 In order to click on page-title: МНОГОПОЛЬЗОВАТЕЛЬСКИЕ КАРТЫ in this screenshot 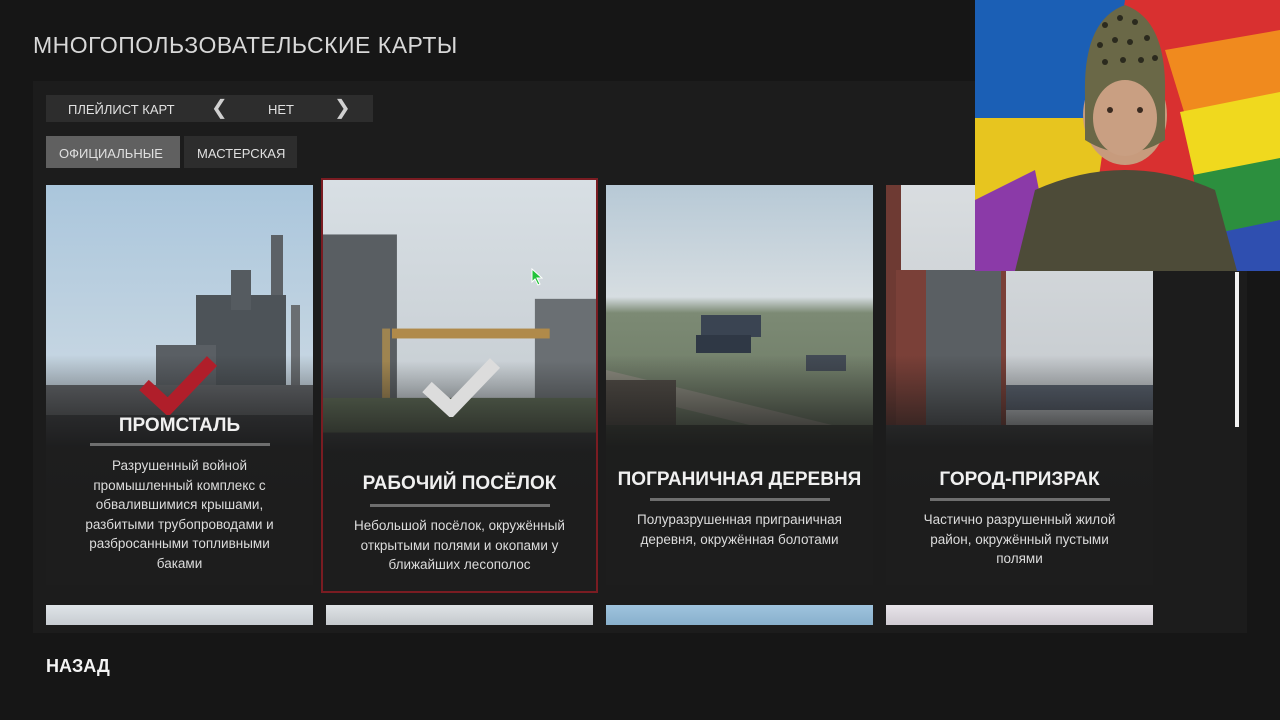, I will do `click(245, 45)`.